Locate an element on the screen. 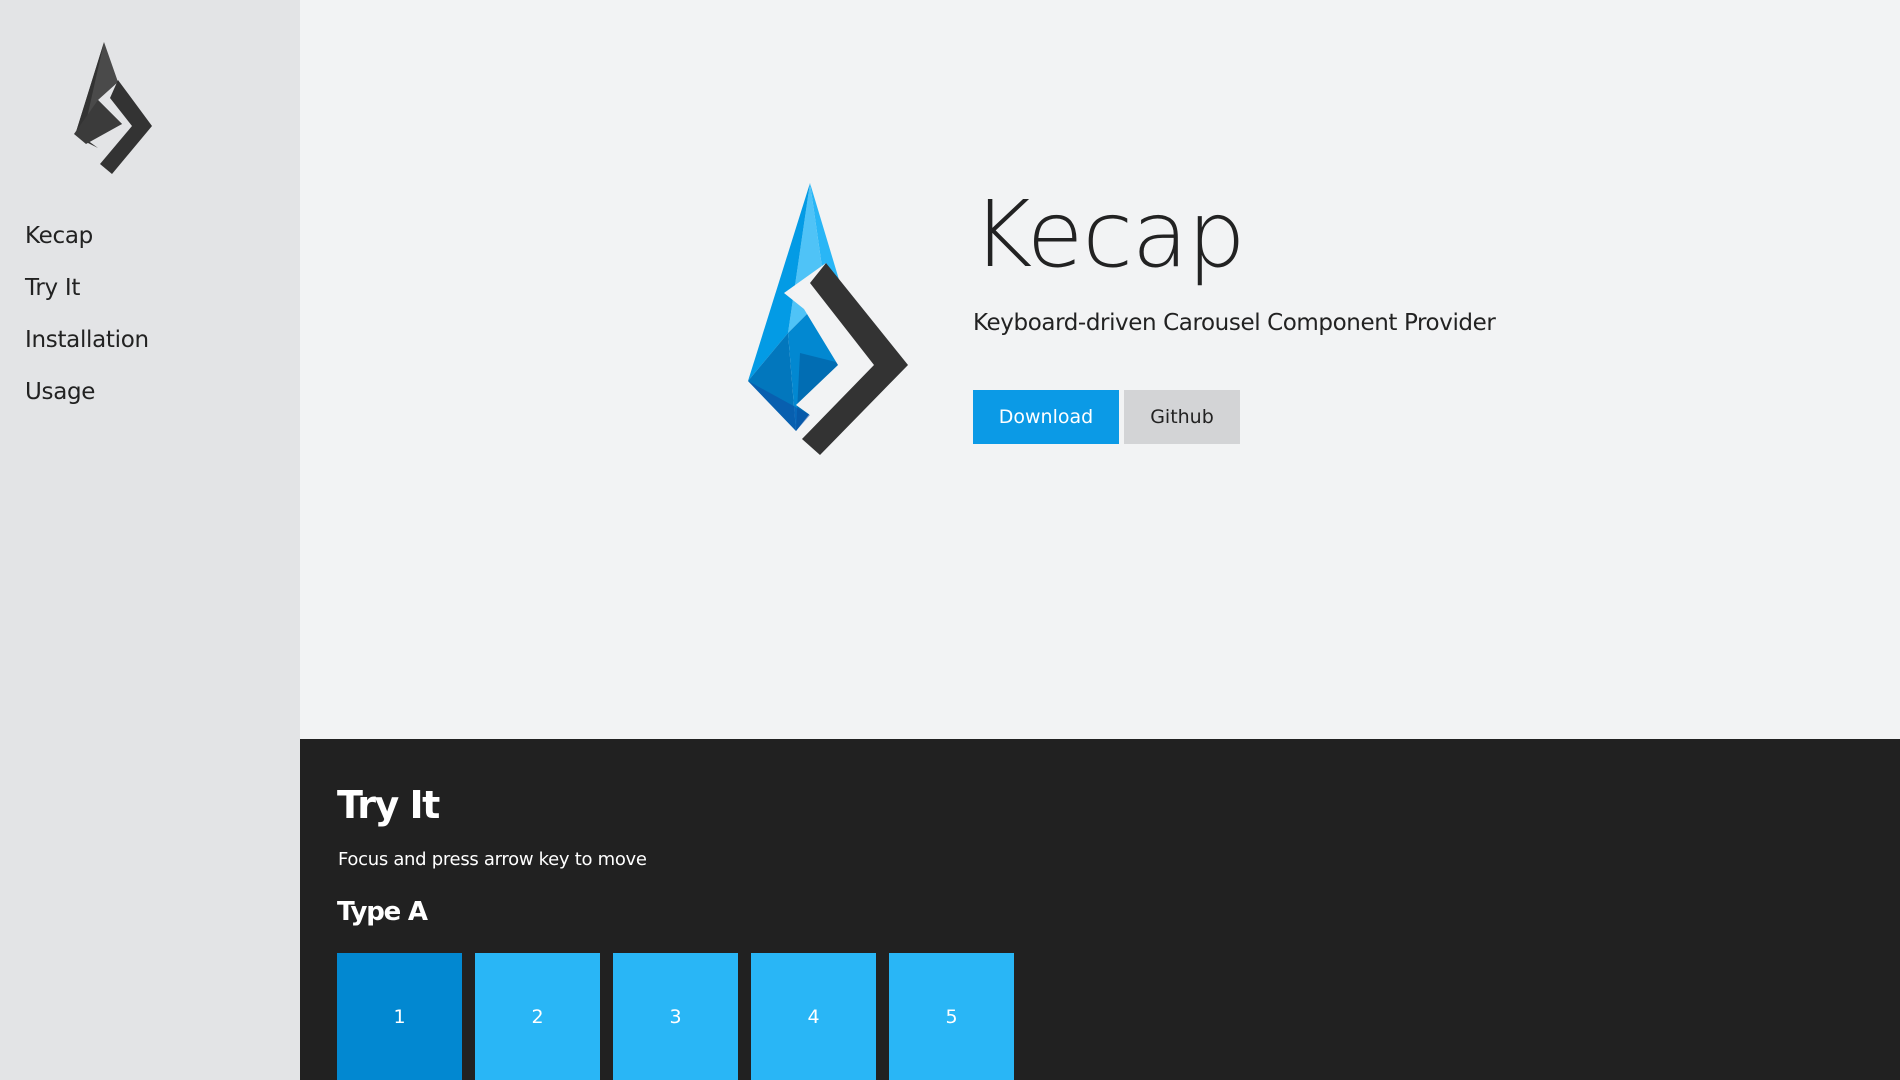 The height and width of the screenshot is (1080, 1900). carousel-slide-4: 4 is located at coordinates (813, 1016).